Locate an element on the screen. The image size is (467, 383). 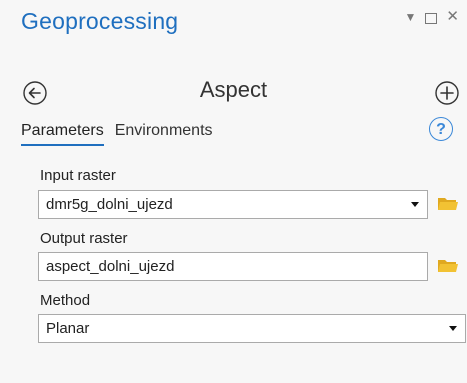
tool-header: Aspect is located at coordinates (233, 102).